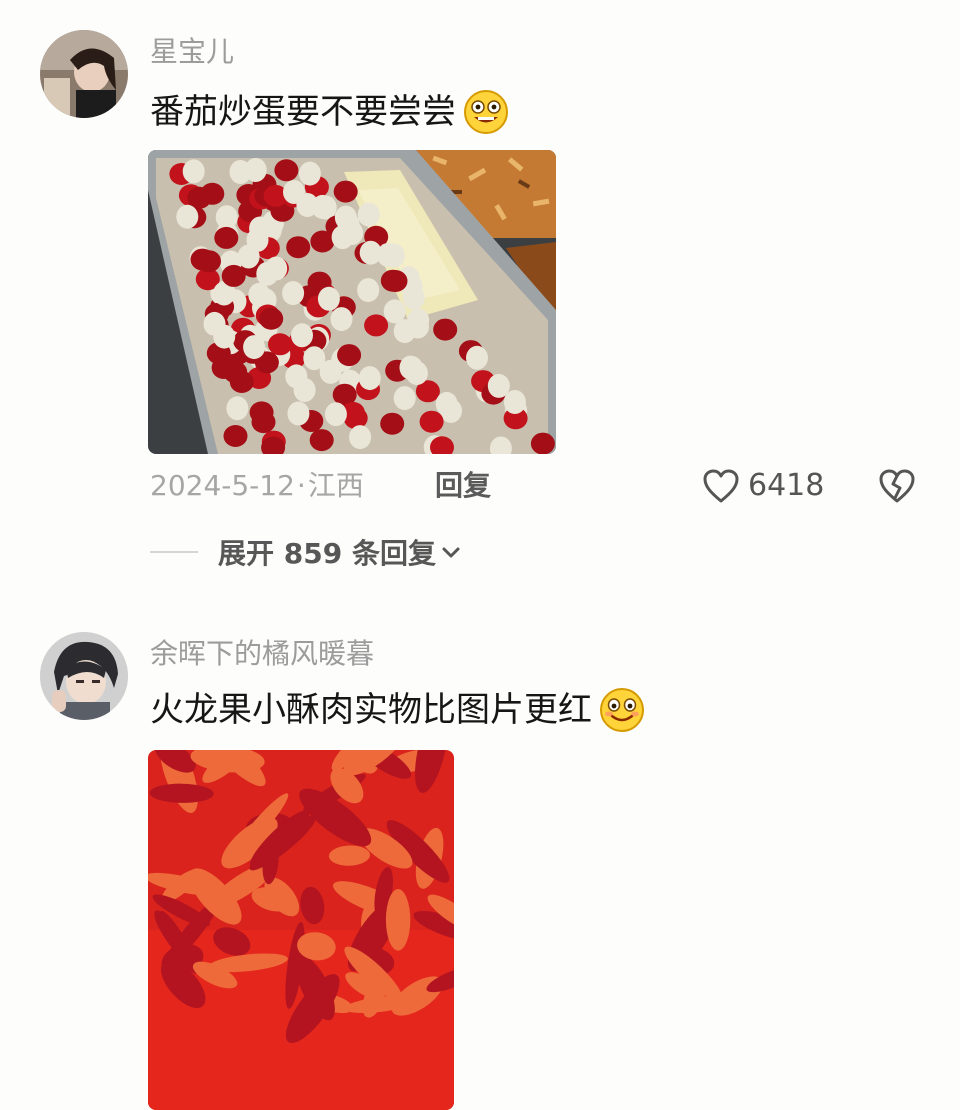  Describe the element at coordinates (622, 710) in the screenshot. I see `smiling-face-icon` at that location.